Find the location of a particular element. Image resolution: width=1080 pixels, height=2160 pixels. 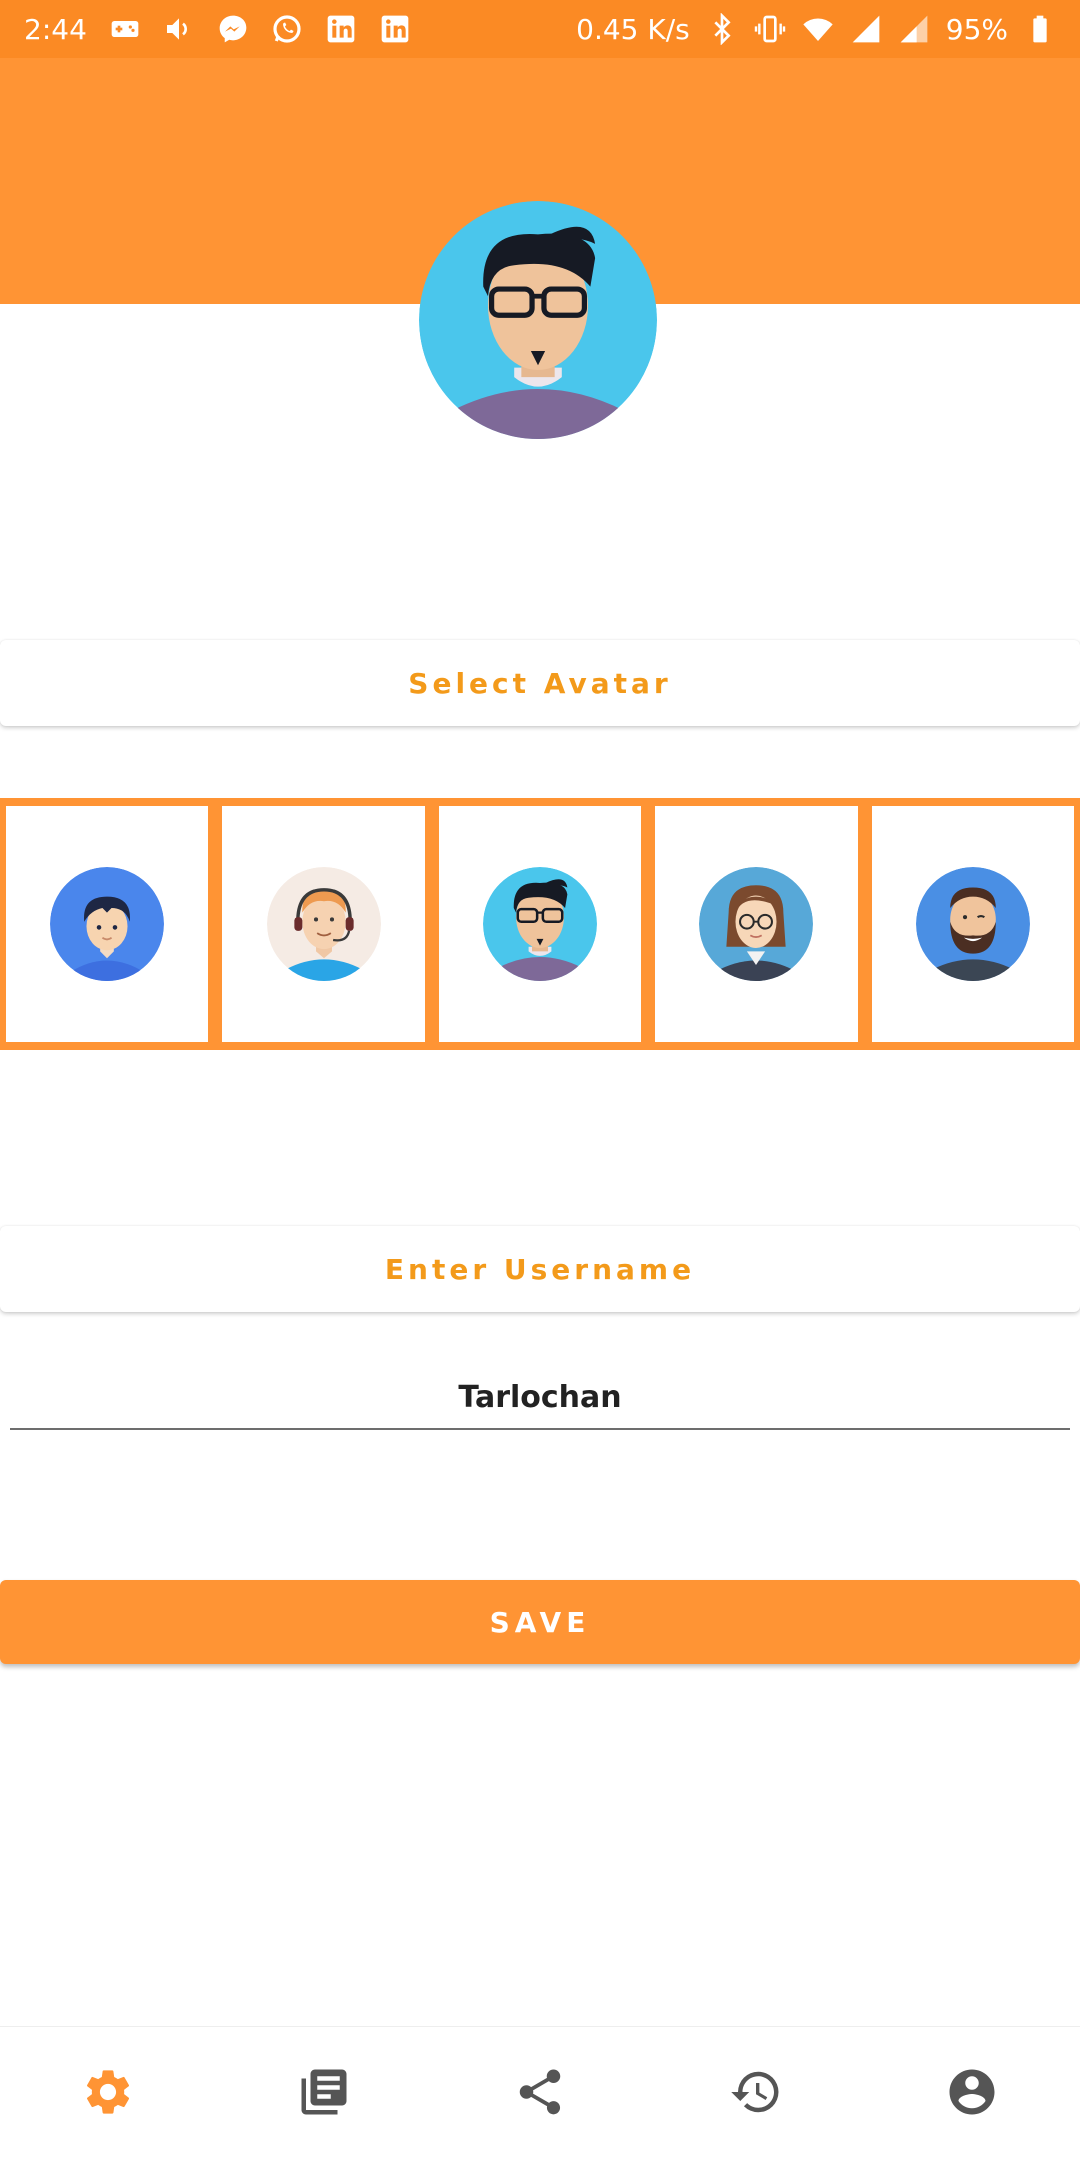

avatar-bearded-man-image is located at coordinates (972, 924).